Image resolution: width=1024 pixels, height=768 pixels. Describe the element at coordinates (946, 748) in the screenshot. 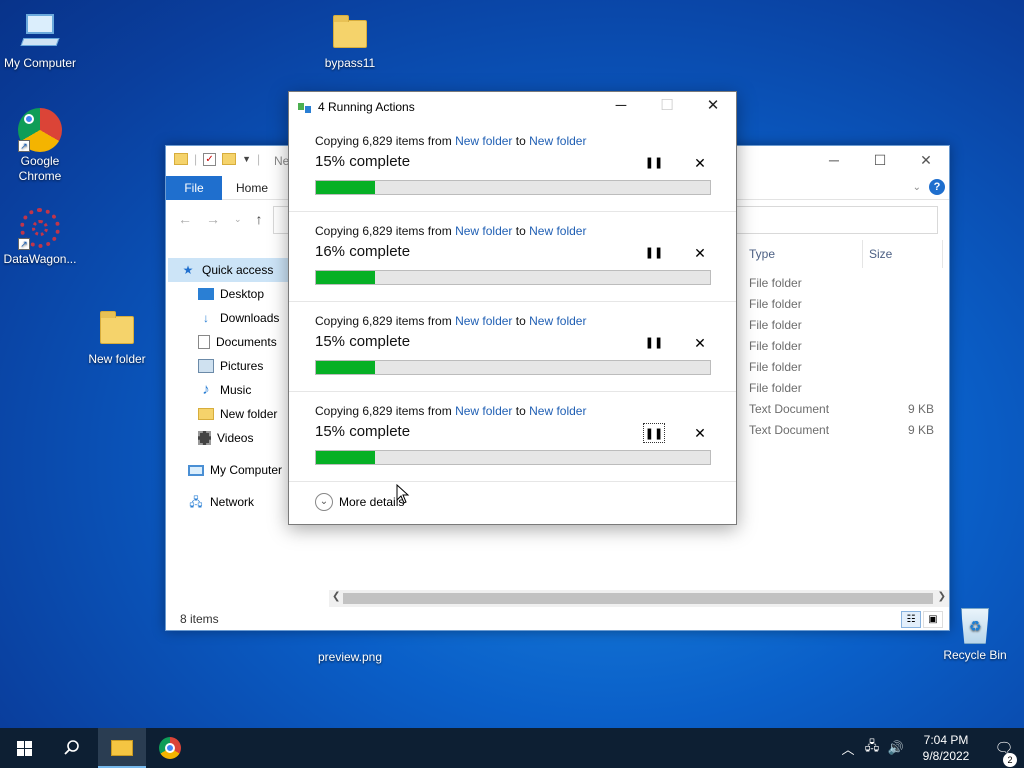

I see `clock: 7:04 PM 9/8/2022` at that location.